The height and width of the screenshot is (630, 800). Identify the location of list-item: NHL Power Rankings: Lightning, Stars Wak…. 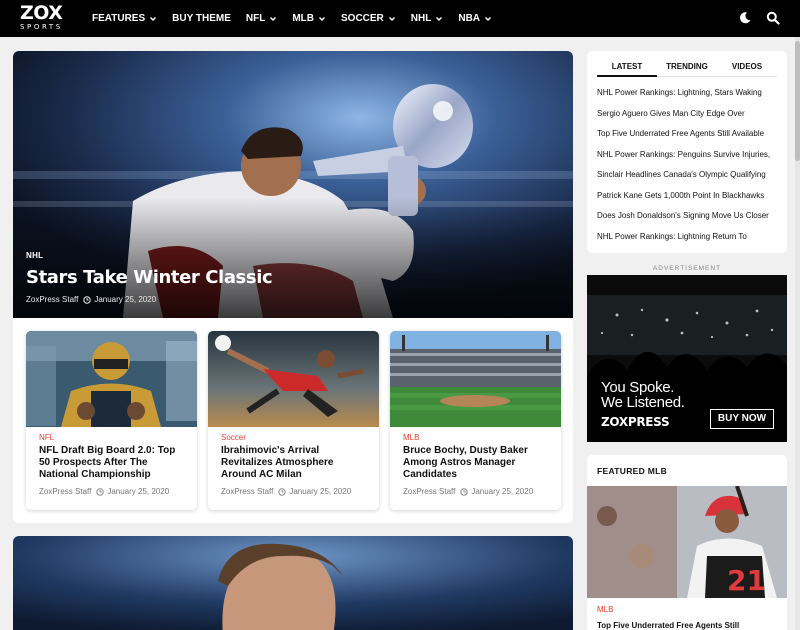
(687, 97).